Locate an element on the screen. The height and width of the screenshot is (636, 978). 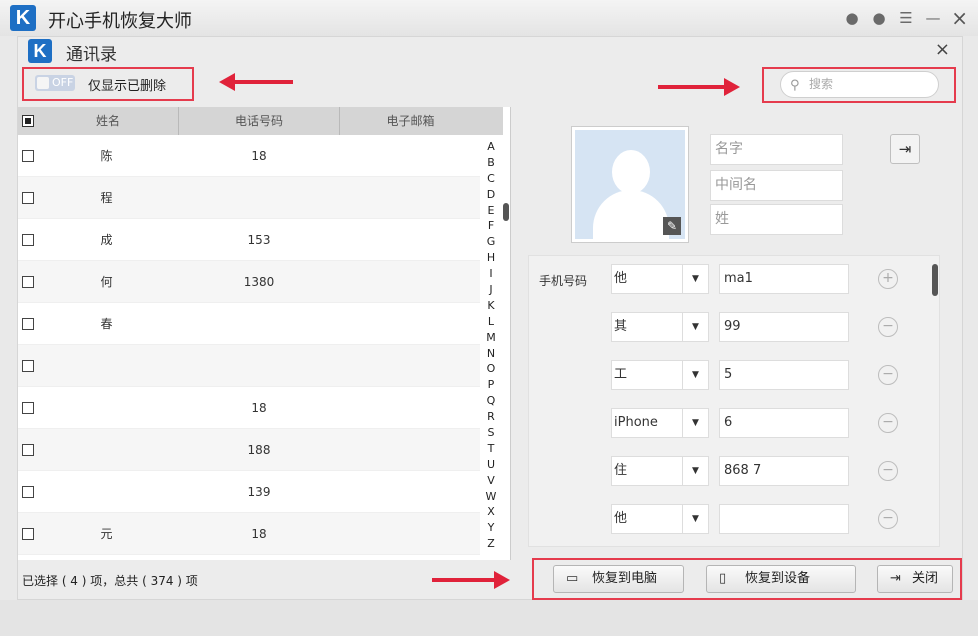
table-row: 18 is located at coordinates (249, 408).